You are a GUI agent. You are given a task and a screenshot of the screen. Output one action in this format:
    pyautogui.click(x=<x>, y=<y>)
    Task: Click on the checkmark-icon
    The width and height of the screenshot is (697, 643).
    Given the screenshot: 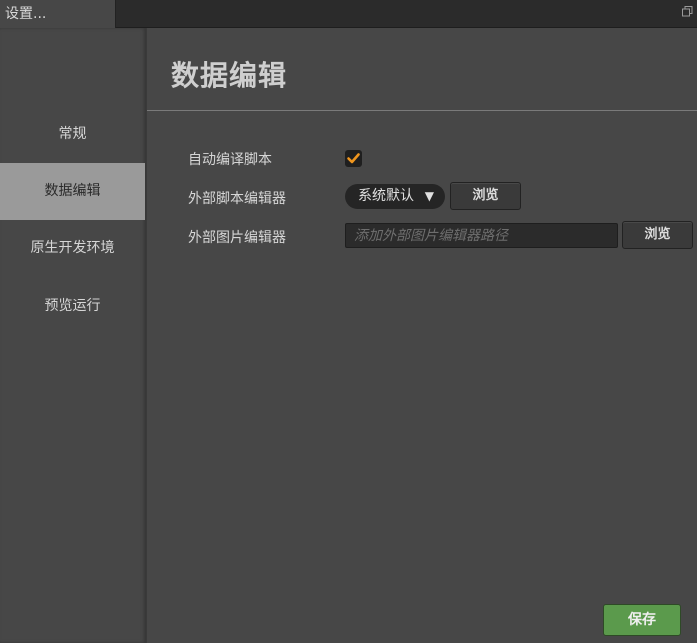 What is the action you would take?
    pyautogui.click(x=353, y=158)
    